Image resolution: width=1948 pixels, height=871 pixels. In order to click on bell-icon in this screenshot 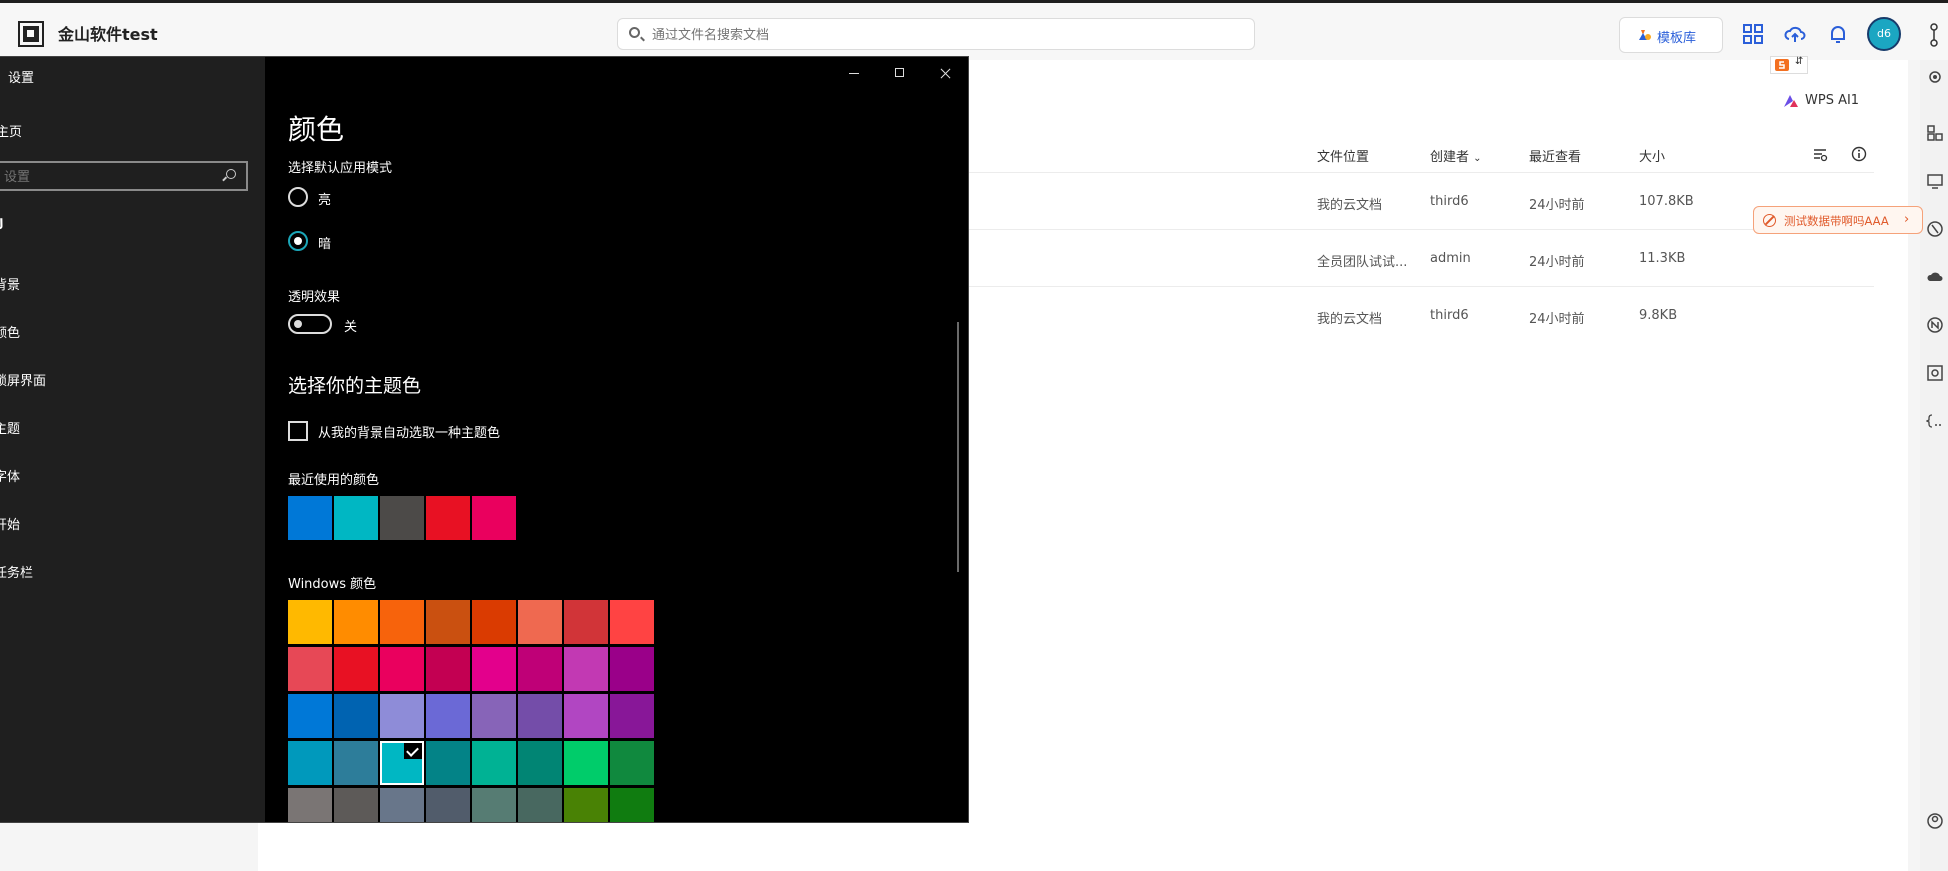, I will do `click(1838, 34)`.